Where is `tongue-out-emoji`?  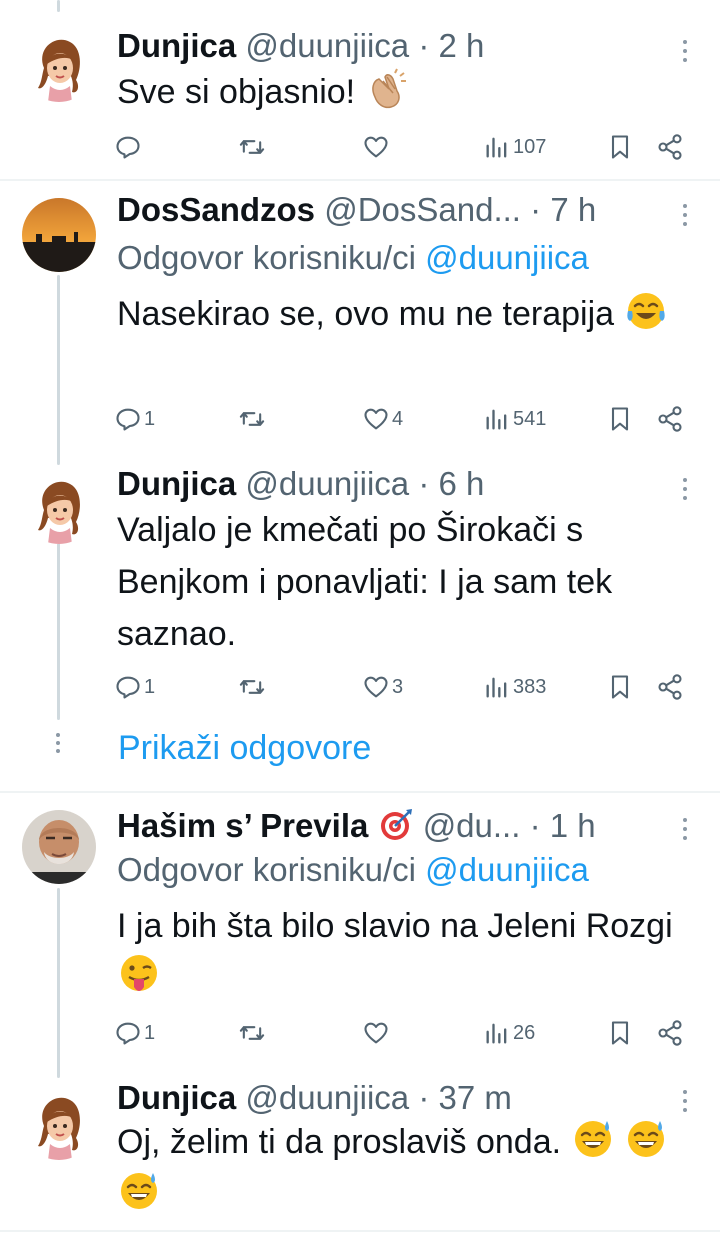
tongue-out-emoji is located at coordinates (139, 975).